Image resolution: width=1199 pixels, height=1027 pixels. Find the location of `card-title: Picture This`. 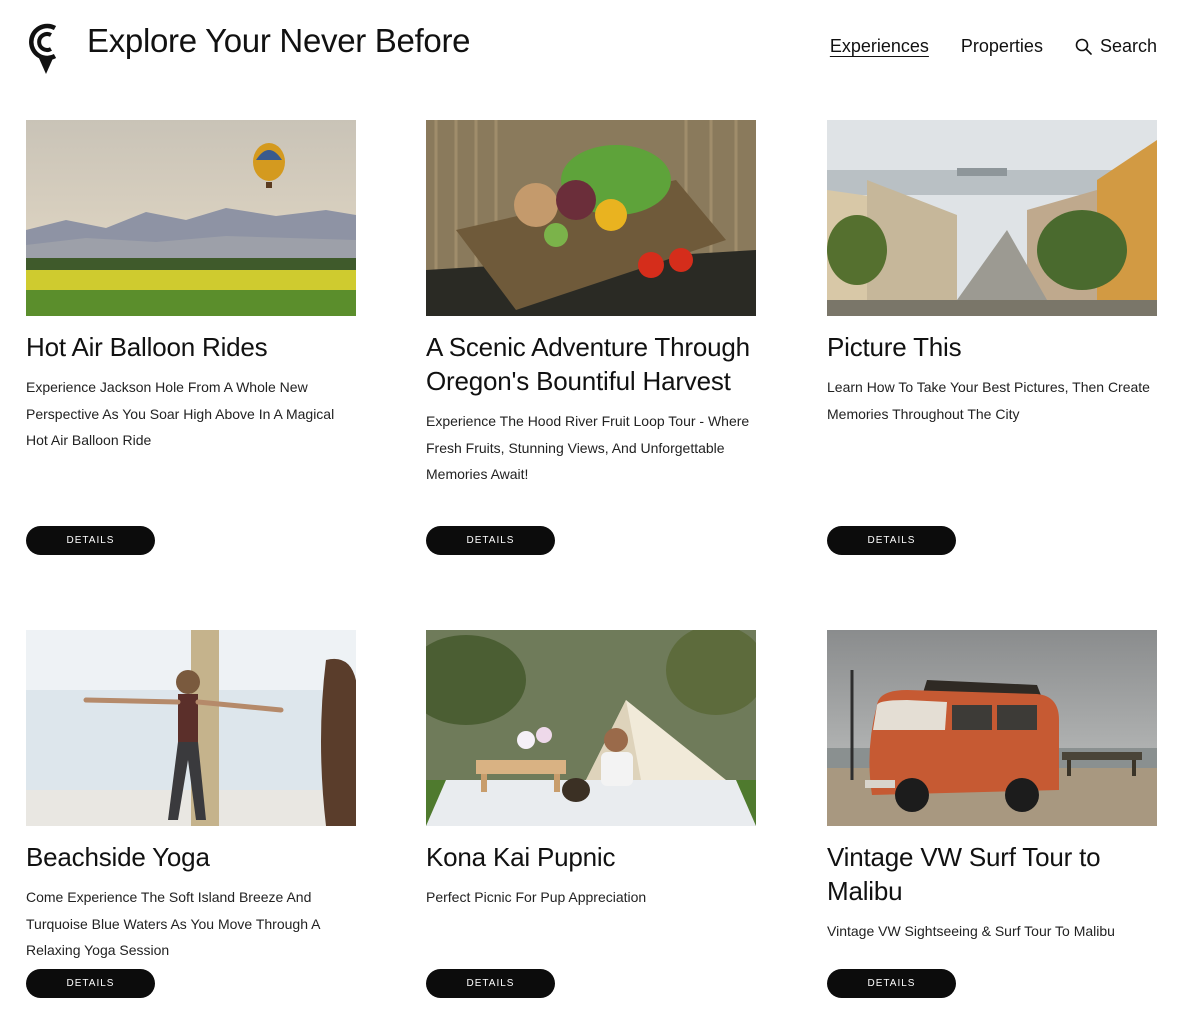

card-title: Picture This is located at coordinates (992, 347).